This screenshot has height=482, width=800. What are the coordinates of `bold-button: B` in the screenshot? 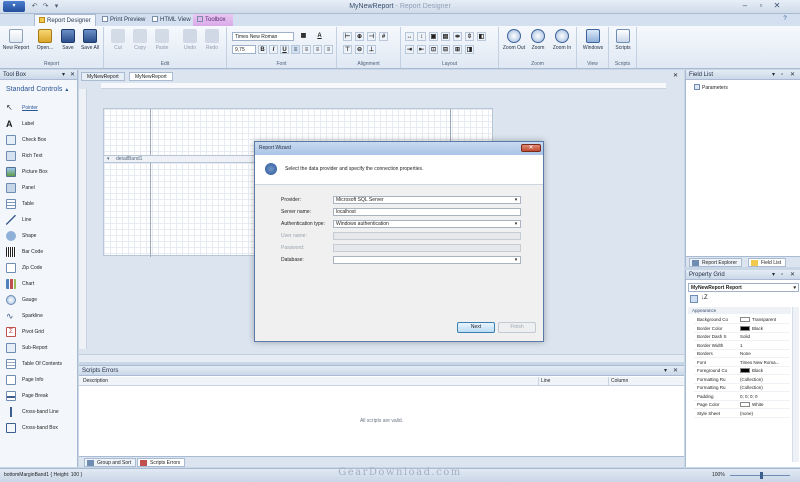 It's located at (262, 49).